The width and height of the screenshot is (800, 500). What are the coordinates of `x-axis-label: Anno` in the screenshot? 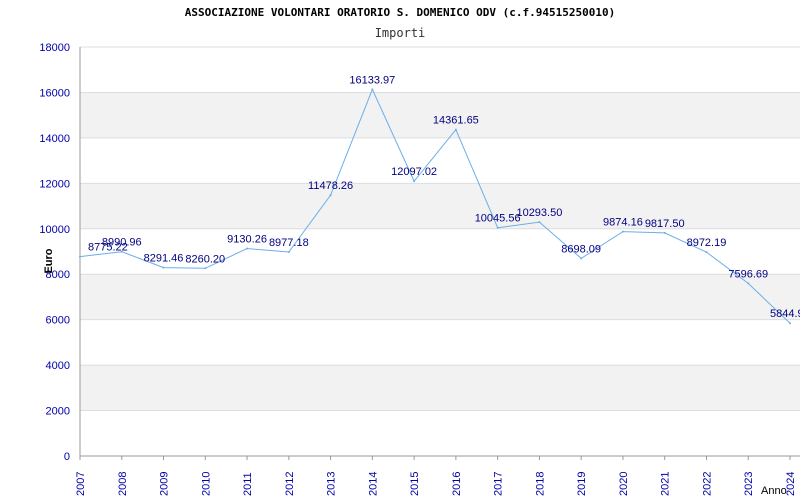 It's located at (774, 491).